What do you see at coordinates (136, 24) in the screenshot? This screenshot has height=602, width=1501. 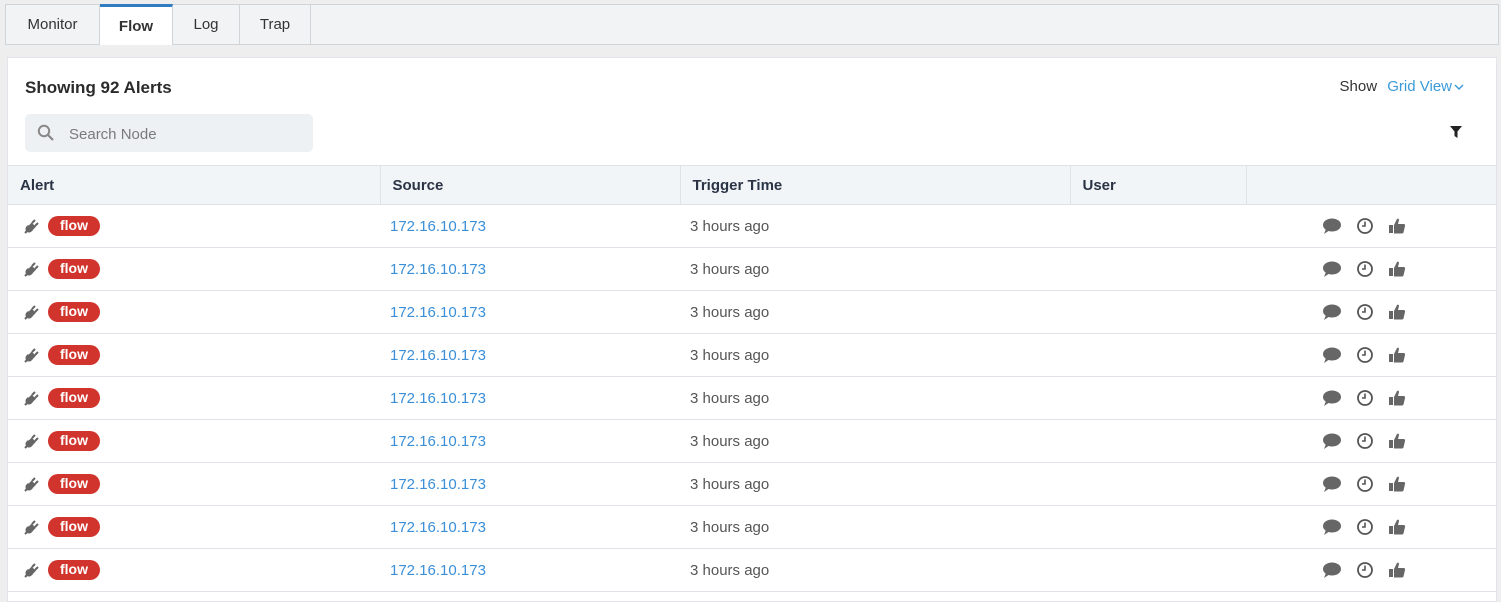 I see `tab-flow: Flow` at bounding box center [136, 24].